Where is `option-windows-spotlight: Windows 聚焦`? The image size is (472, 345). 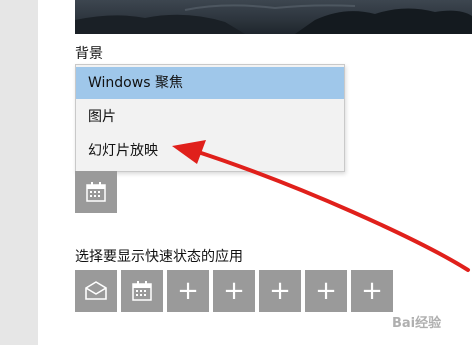
option-windows-spotlight: Windows 聚焦 is located at coordinates (210, 83).